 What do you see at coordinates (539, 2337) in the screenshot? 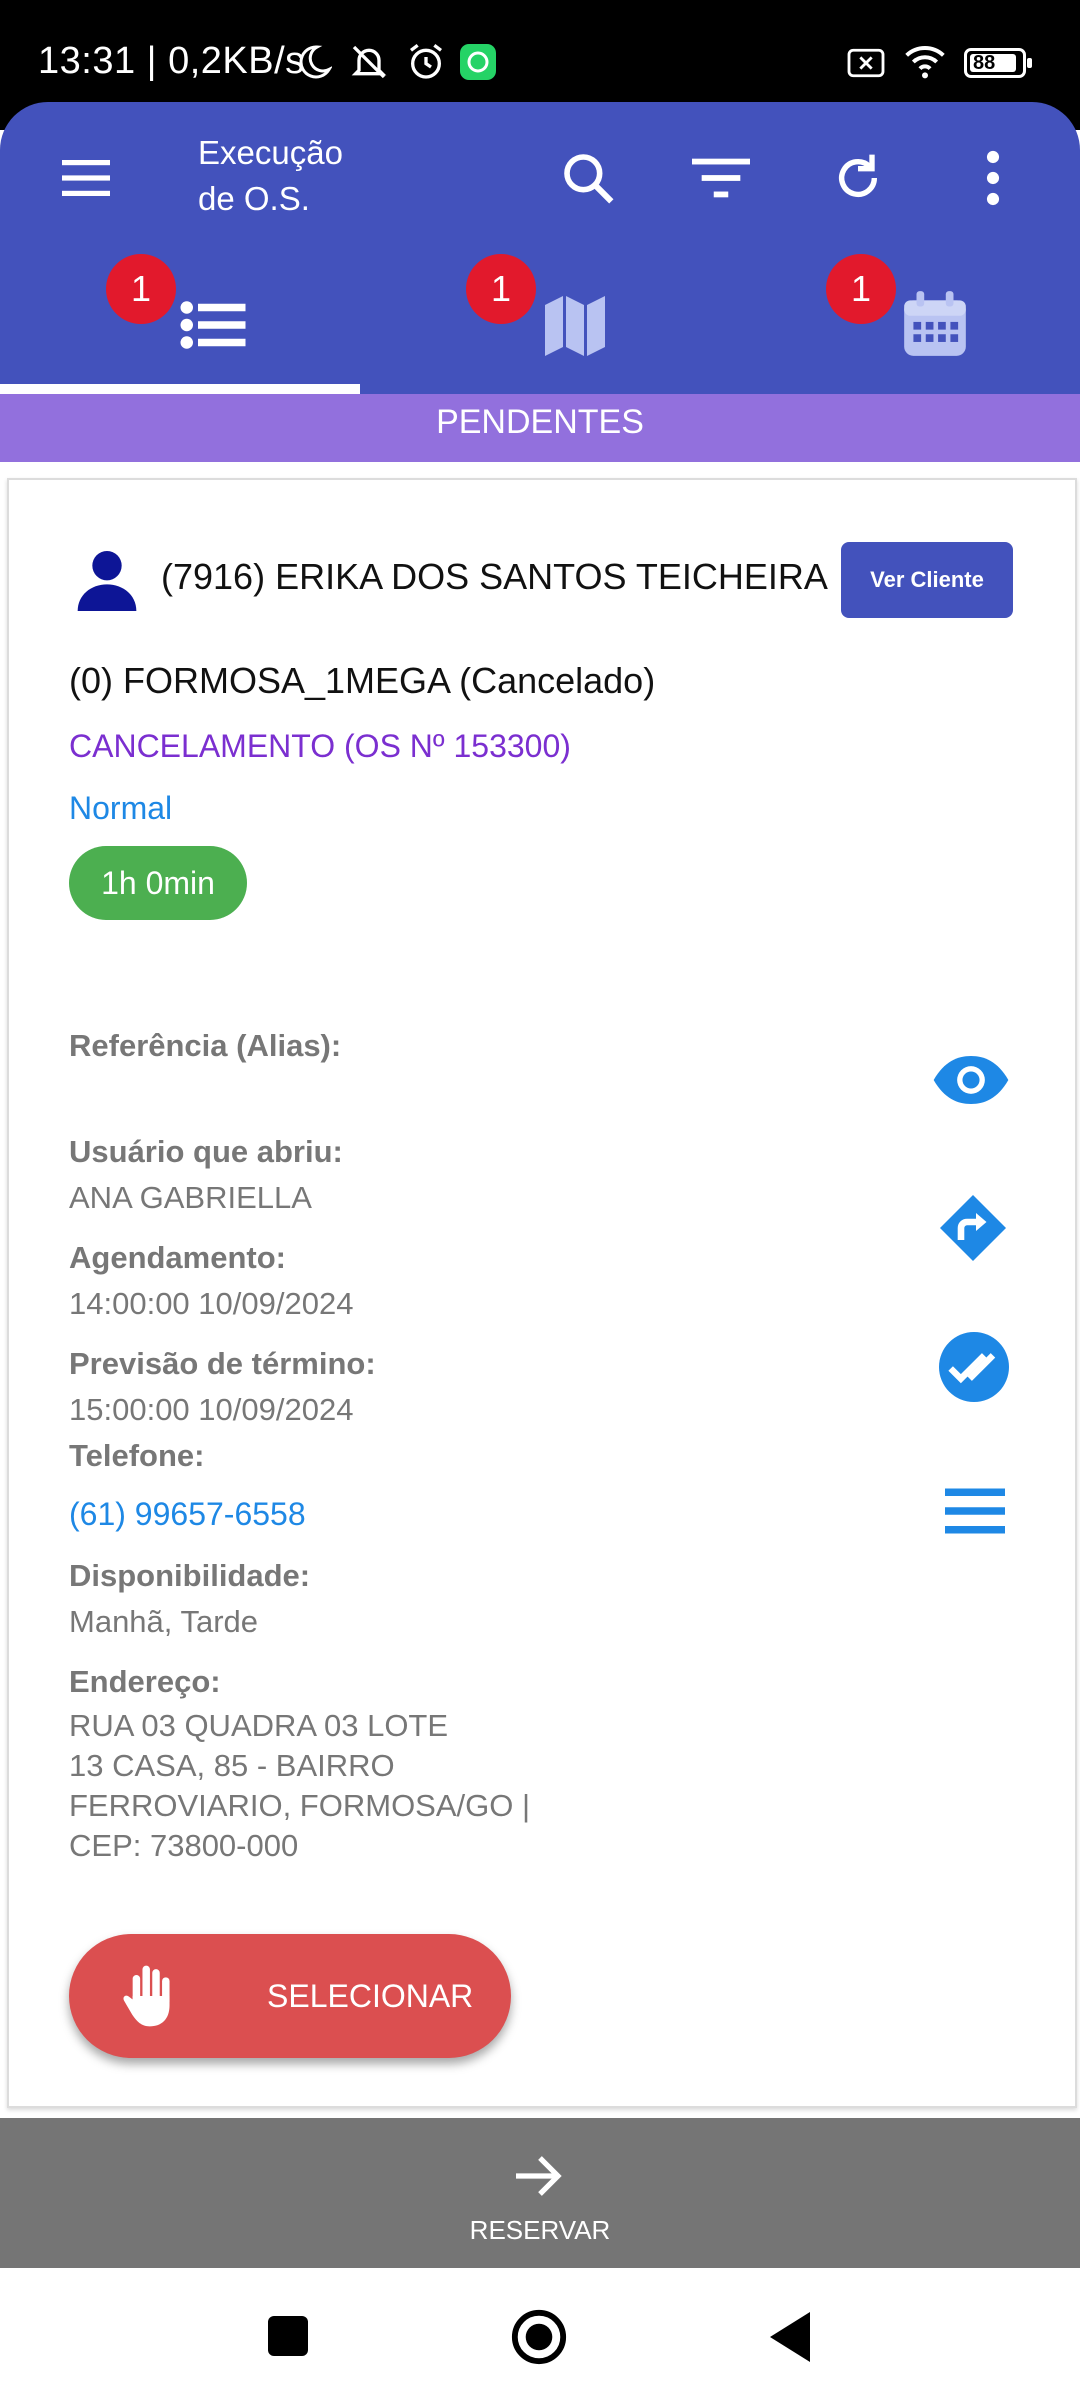
I see `home-icon` at bounding box center [539, 2337].